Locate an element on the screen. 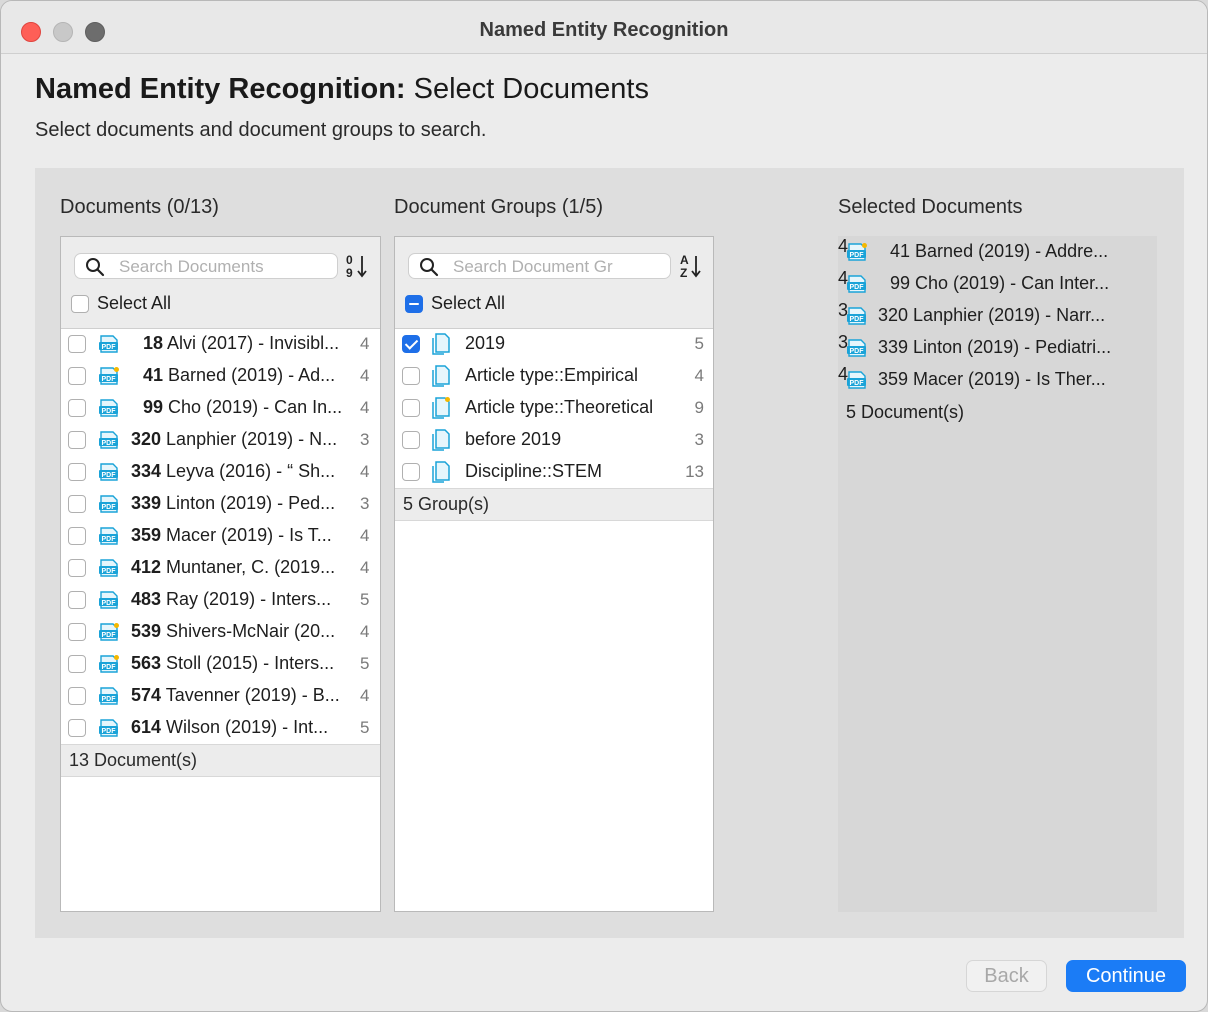  title-bar: Named Entity Recognition is located at coordinates (604, 27).